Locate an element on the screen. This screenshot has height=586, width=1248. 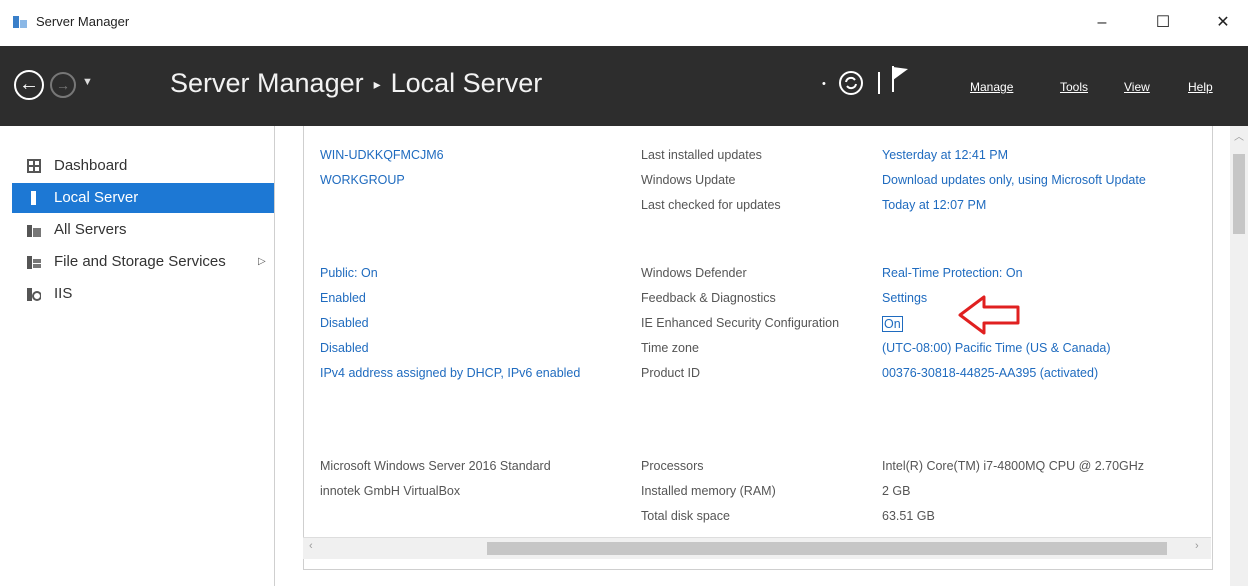
scroll-left-icon: ‹ is located at coordinates (311, 546).